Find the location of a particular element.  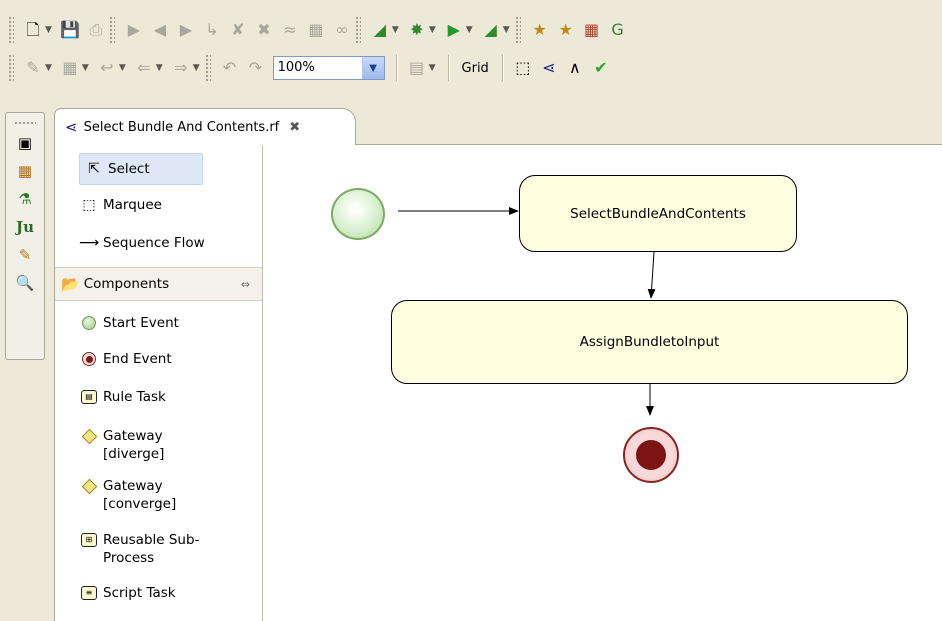

palette-tool-label: Marquee is located at coordinates (132, 205).